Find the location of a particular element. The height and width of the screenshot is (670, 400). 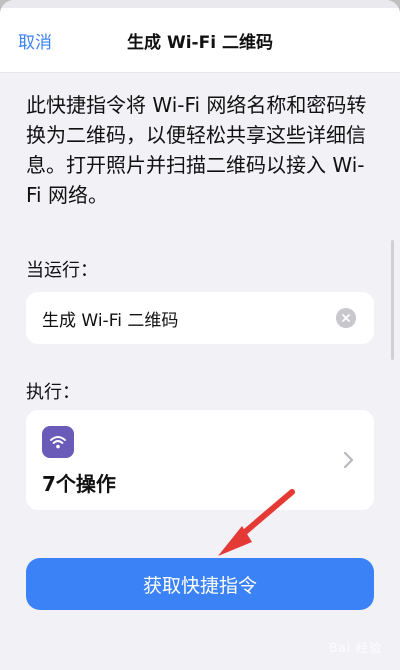

scroll-indicator is located at coordinates (392, 300).